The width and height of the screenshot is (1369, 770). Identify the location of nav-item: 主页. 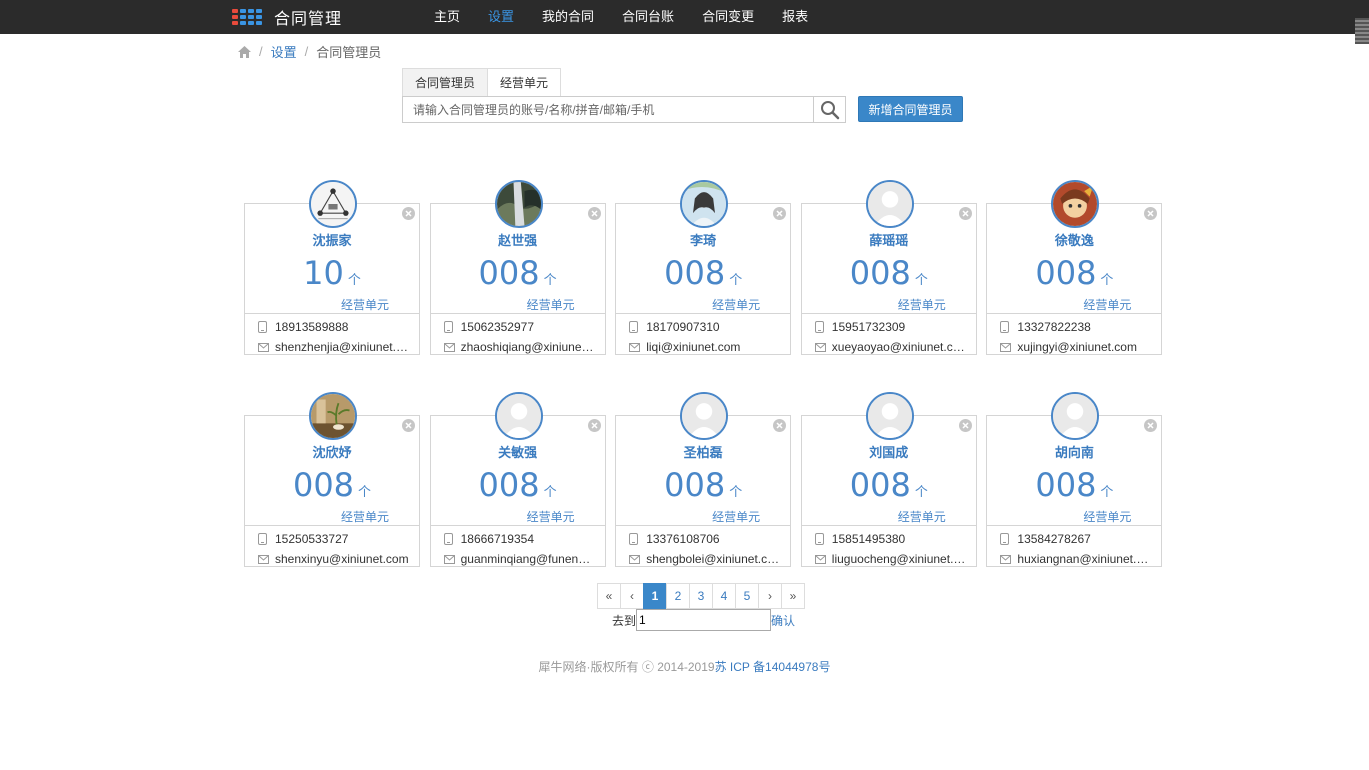
(447, 17).